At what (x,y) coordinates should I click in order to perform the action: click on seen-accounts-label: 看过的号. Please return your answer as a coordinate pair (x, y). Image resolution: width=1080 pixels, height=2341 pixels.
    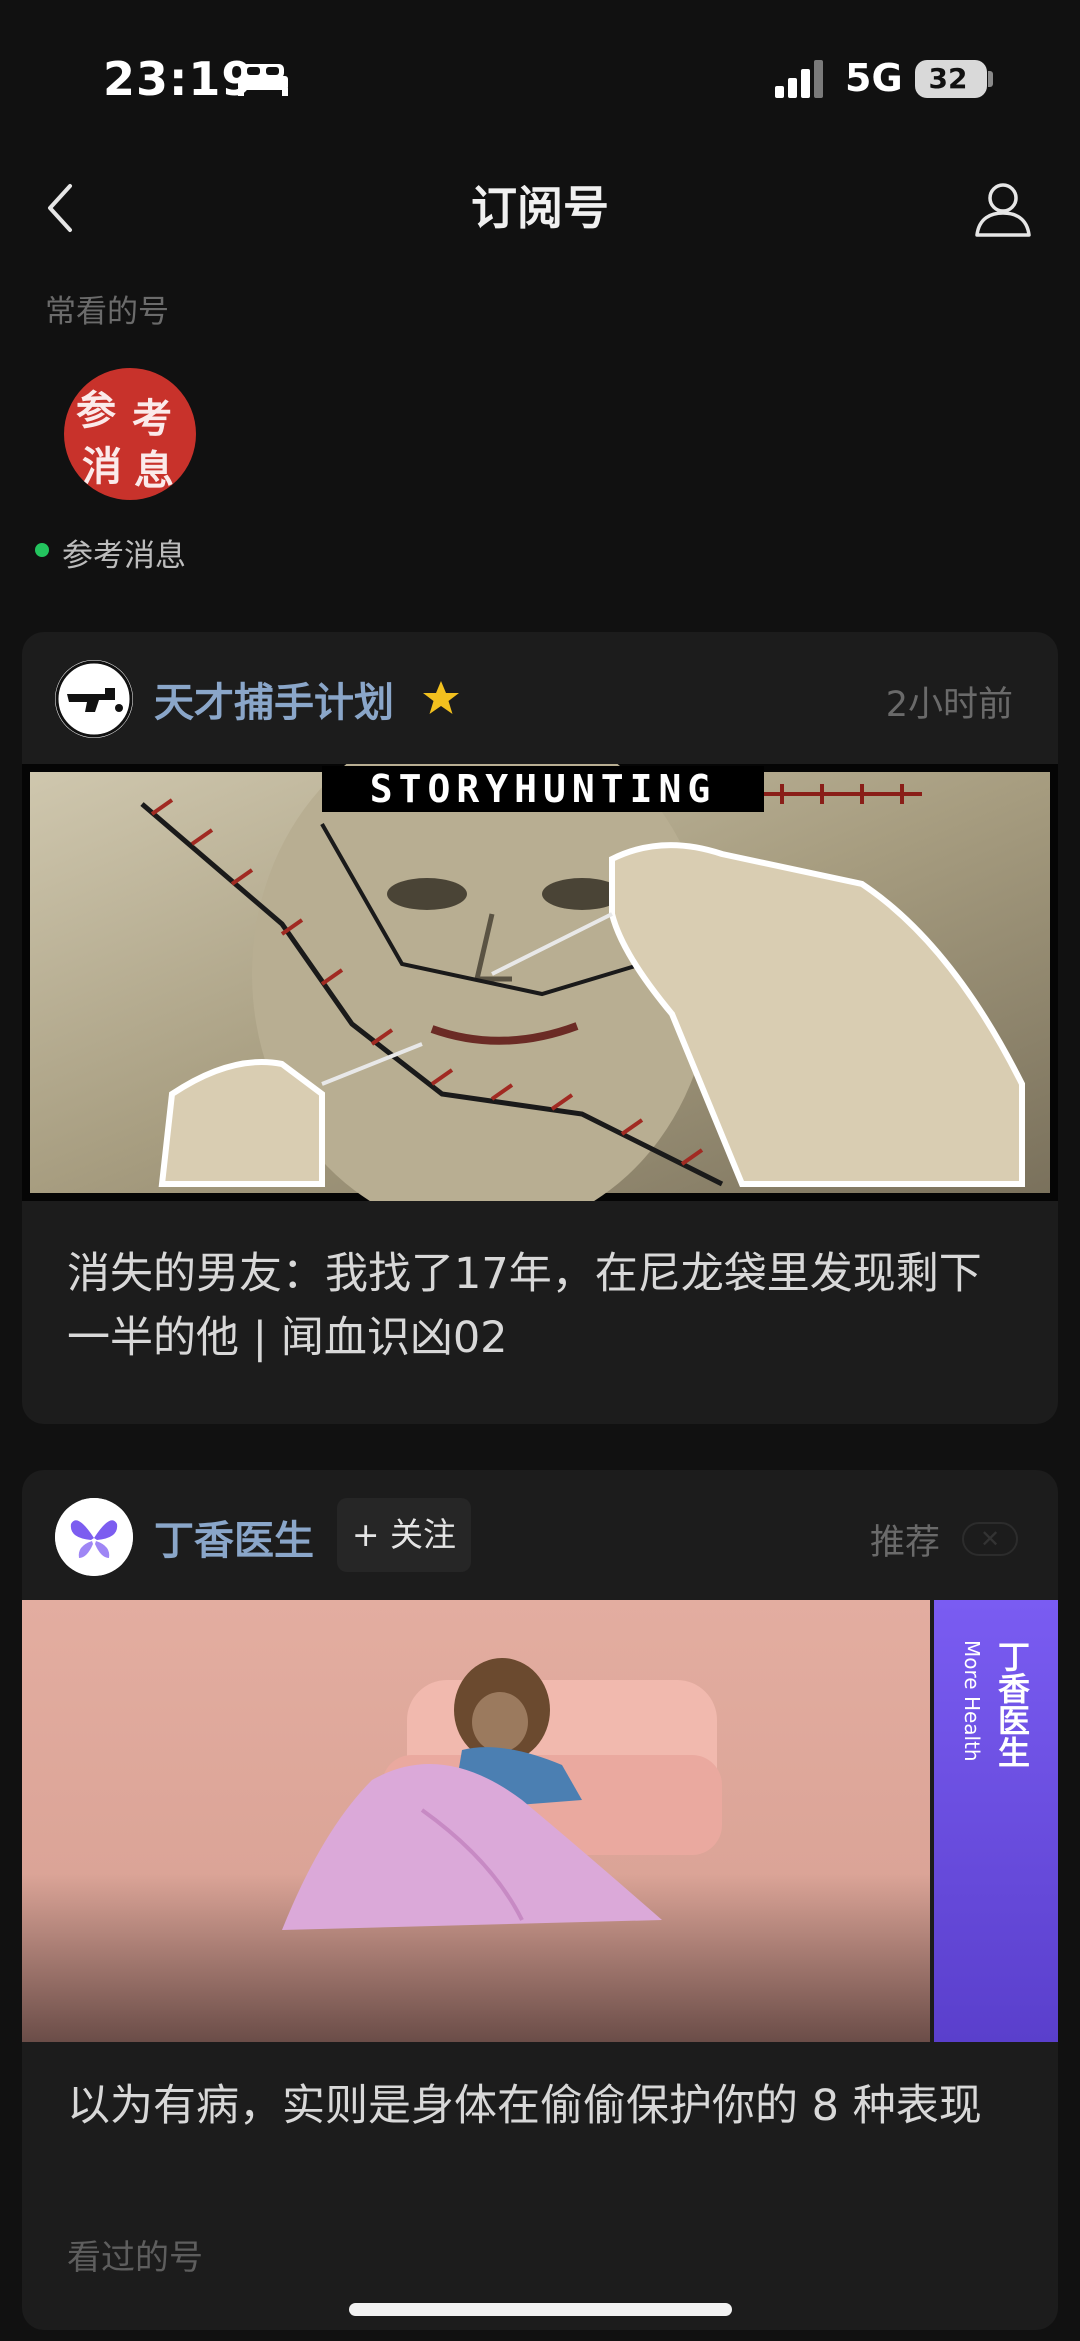
    Looking at the image, I should click on (135, 2254).